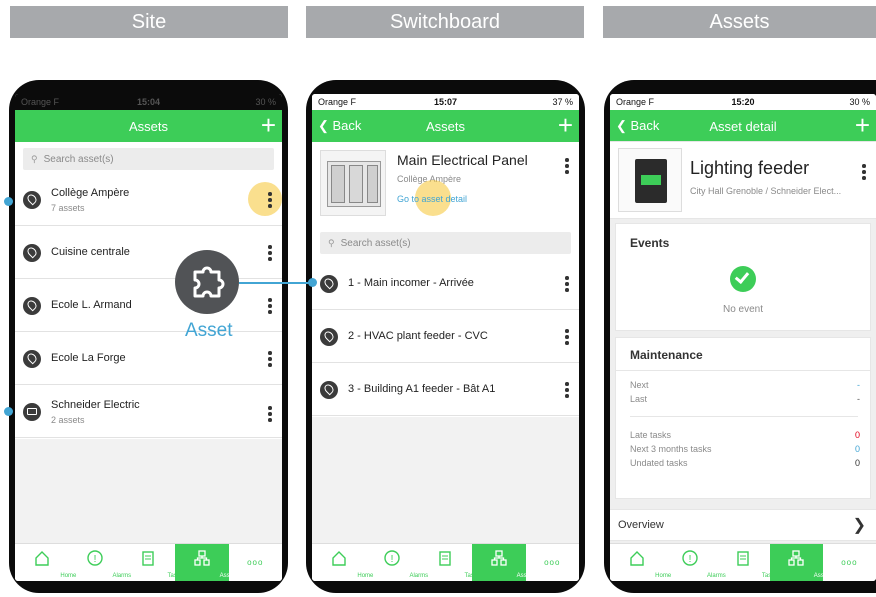 This screenshot has height=597, width=876. I want to click on item-label: Collège Ampère, so click(90, 193).